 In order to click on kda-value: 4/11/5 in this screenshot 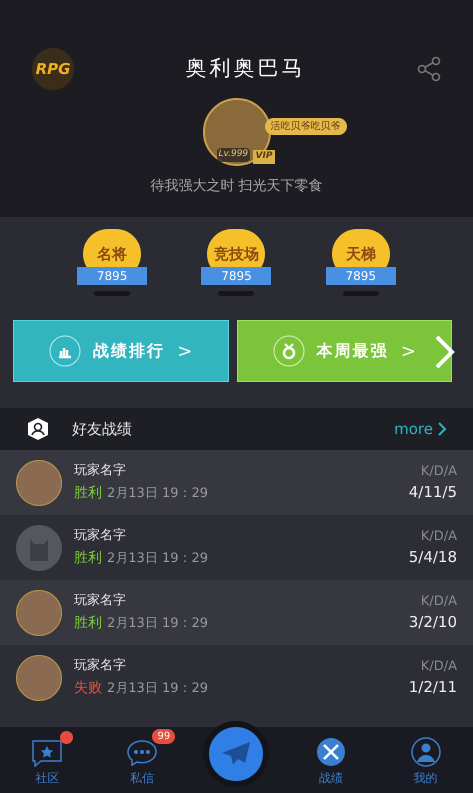, I will do `click(432, 492)`.